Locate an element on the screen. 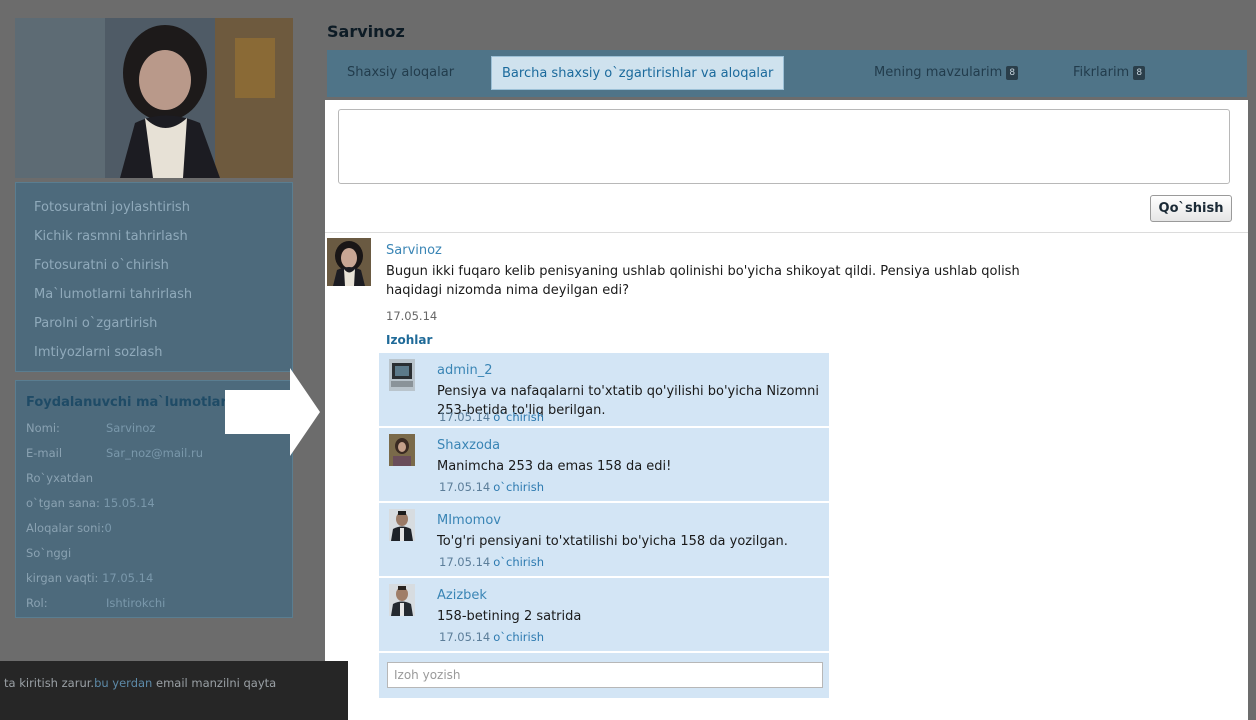  commenter-link: Azizbek is located at coordinates (462, 595).